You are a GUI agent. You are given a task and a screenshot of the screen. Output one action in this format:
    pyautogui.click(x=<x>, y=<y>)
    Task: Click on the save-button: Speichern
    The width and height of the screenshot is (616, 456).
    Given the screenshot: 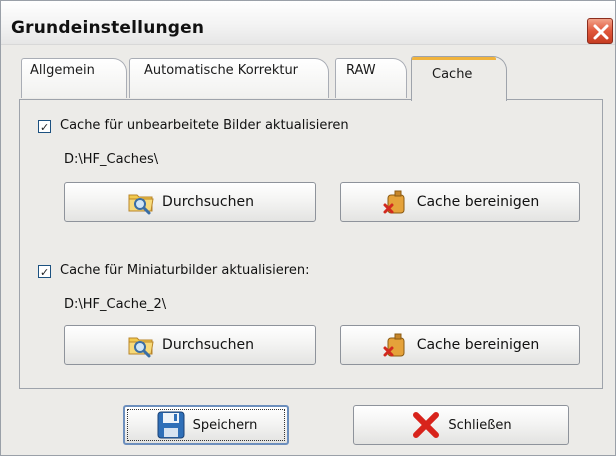 What is the action you would take?
    pyautogui.click(x=206, y=425)
    